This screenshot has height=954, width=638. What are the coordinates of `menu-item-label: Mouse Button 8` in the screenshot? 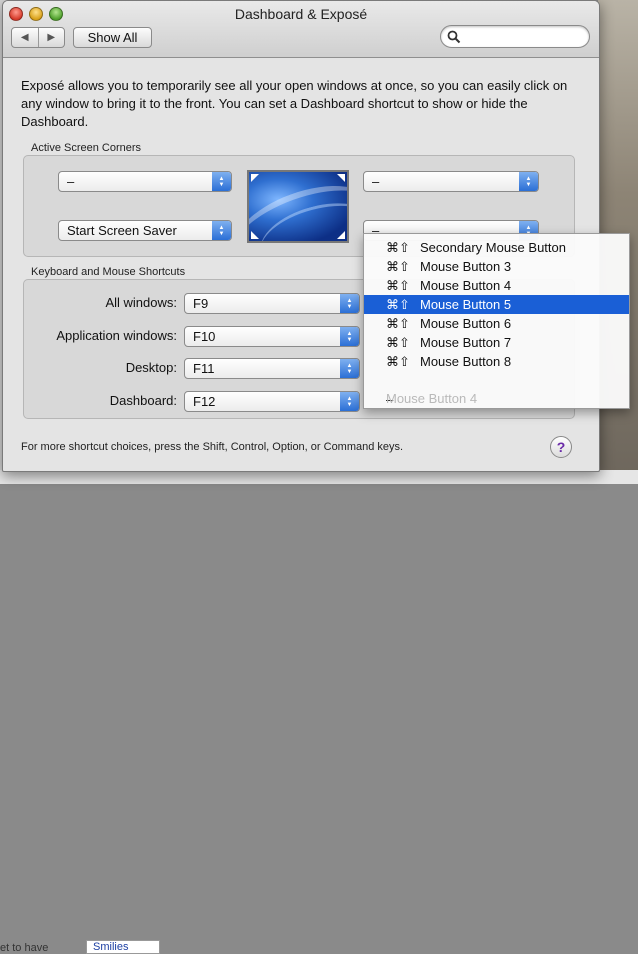 It's located at (466, 361).